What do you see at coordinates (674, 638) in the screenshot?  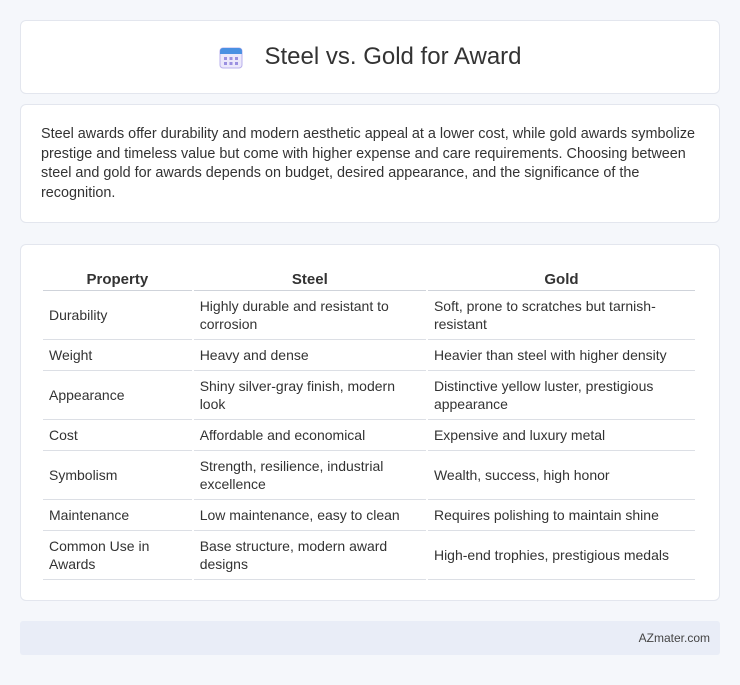 I see `footer-site-link: AZmater.com` at bounding box center [674, 638].